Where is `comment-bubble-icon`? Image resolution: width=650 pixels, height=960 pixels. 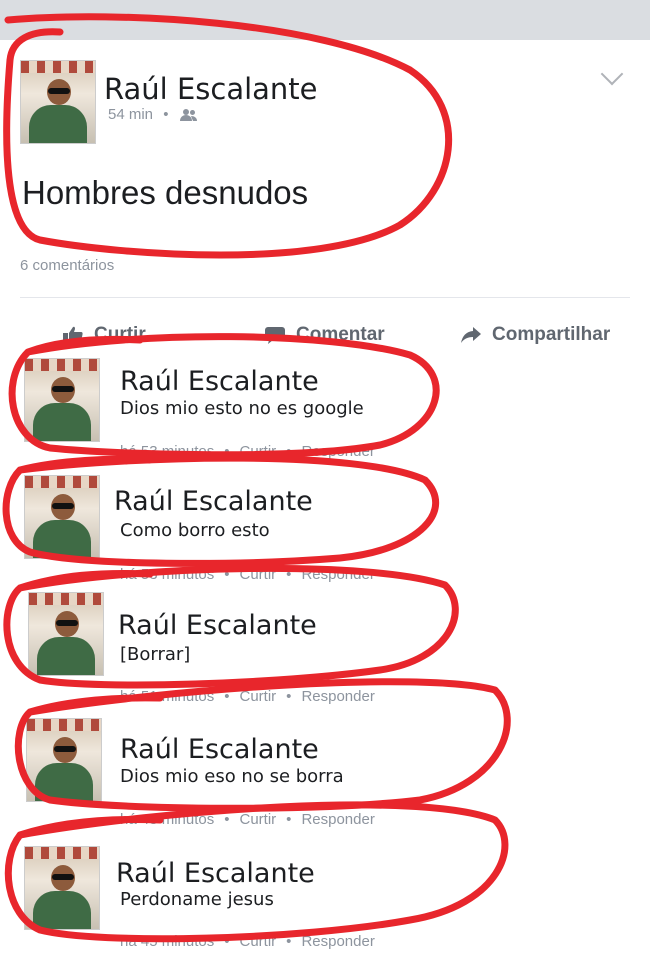
comment-bubble-icon is located at coordinates (275, 335).